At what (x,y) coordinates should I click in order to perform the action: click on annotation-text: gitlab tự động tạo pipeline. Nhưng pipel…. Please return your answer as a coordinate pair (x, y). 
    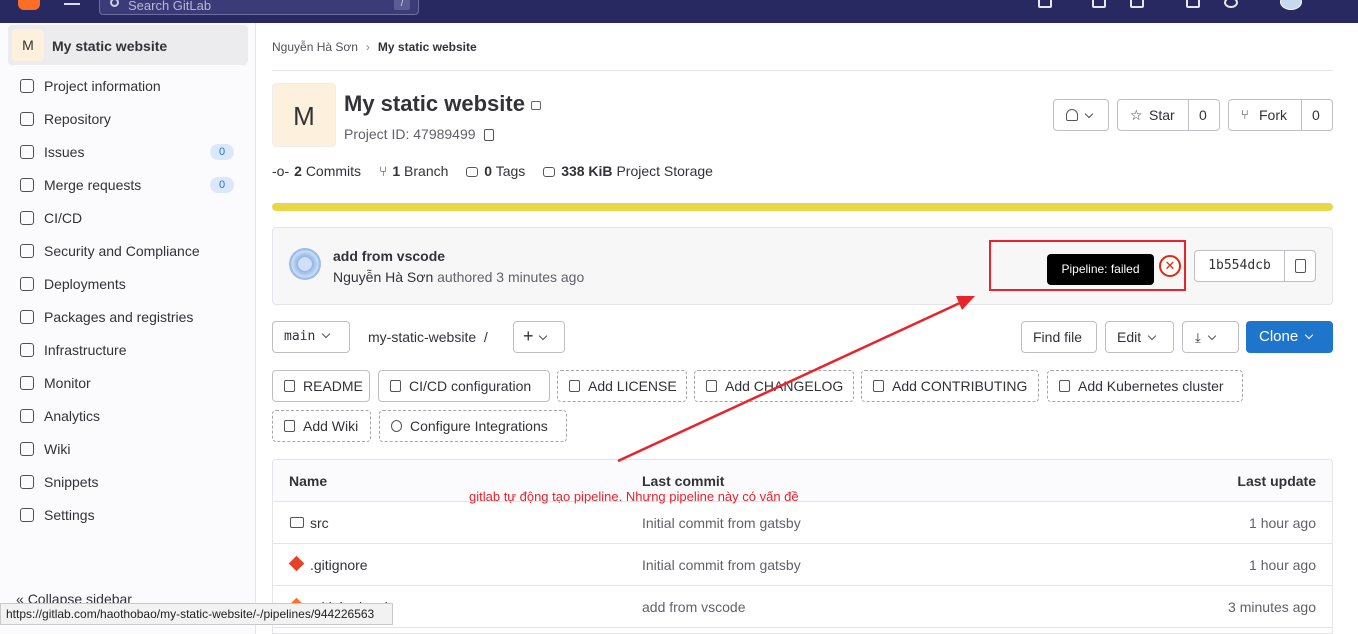
    Looking at the image, I should click on (634, 496).